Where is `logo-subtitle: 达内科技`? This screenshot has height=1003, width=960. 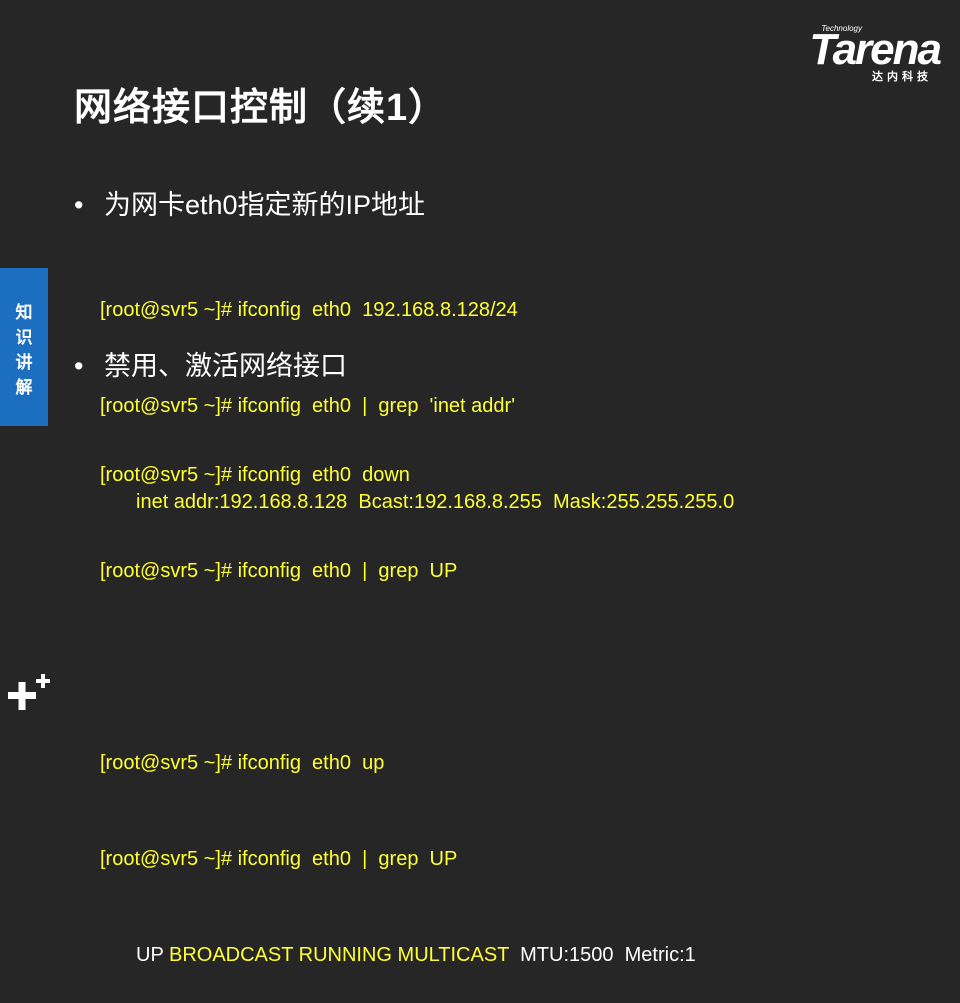 logo-subtitle: 达内科技 is located at coordinates (902, 77).